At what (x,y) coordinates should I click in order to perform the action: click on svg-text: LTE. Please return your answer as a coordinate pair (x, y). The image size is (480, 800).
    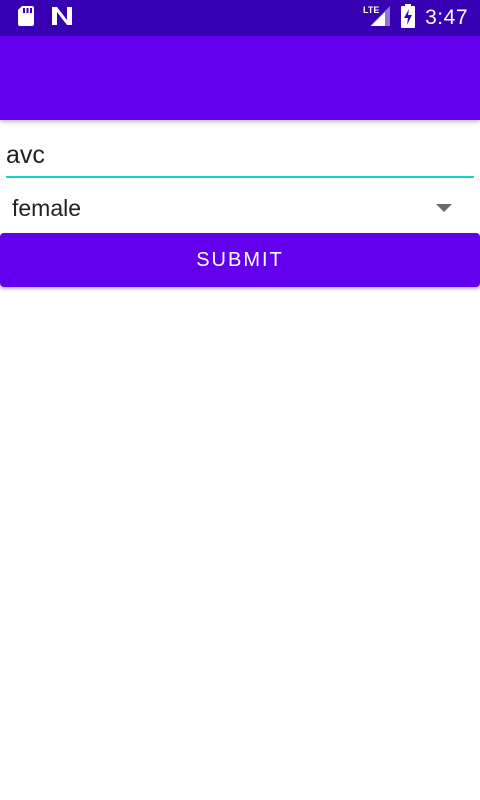
    Looking at the image, I should click on (371, 10).